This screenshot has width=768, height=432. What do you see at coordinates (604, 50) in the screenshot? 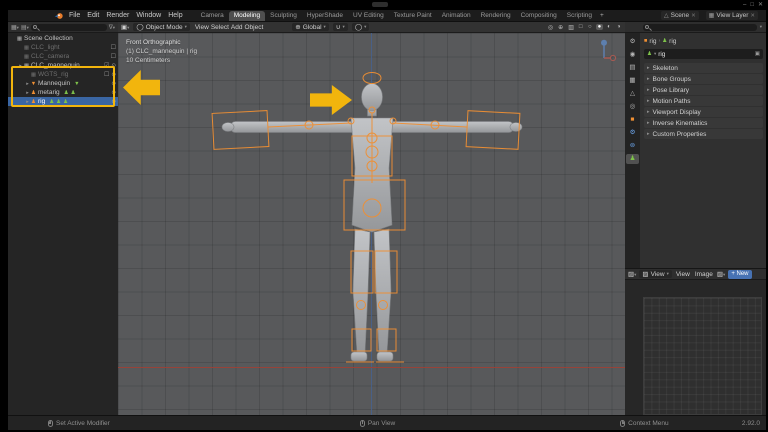
I see `navigation-gizmo` at bounding box center [604, 50].